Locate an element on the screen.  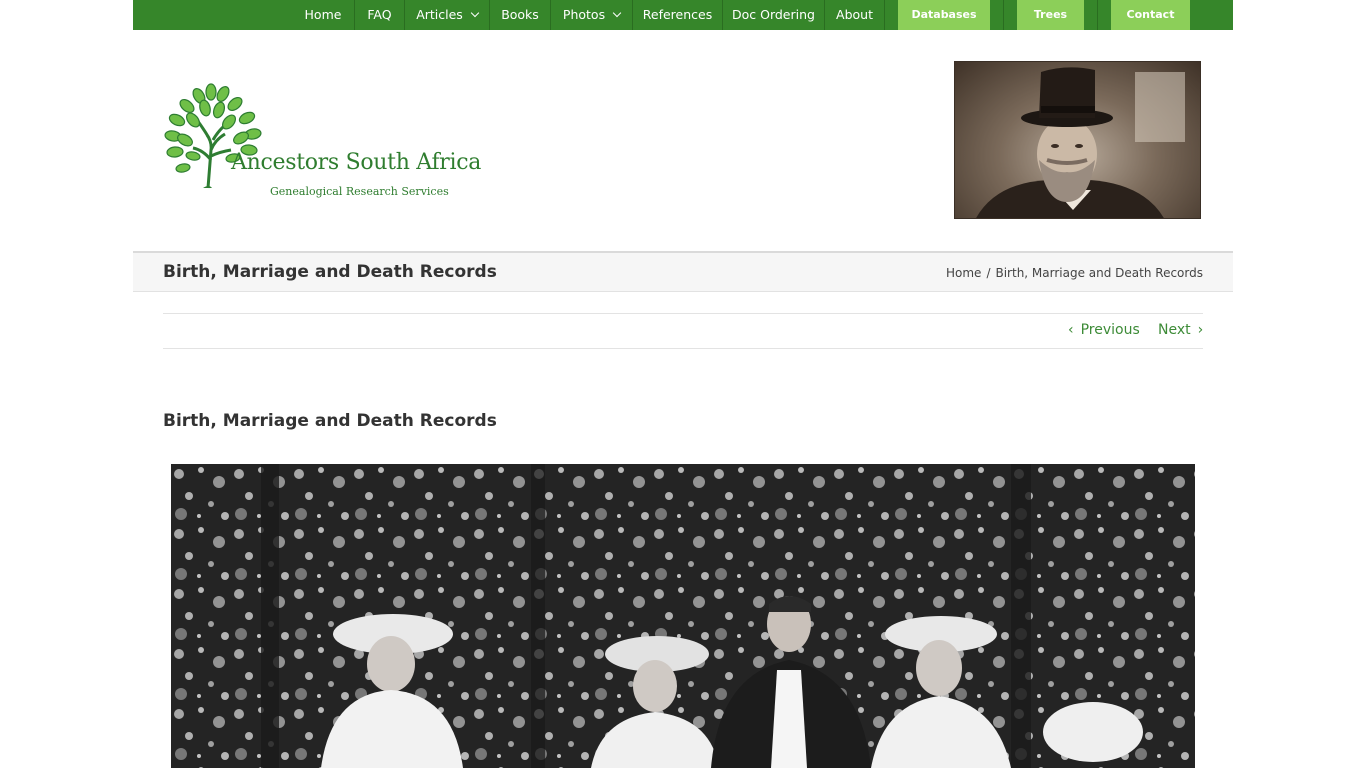
nav-articles: Articles is located at coordinates (447, 15).